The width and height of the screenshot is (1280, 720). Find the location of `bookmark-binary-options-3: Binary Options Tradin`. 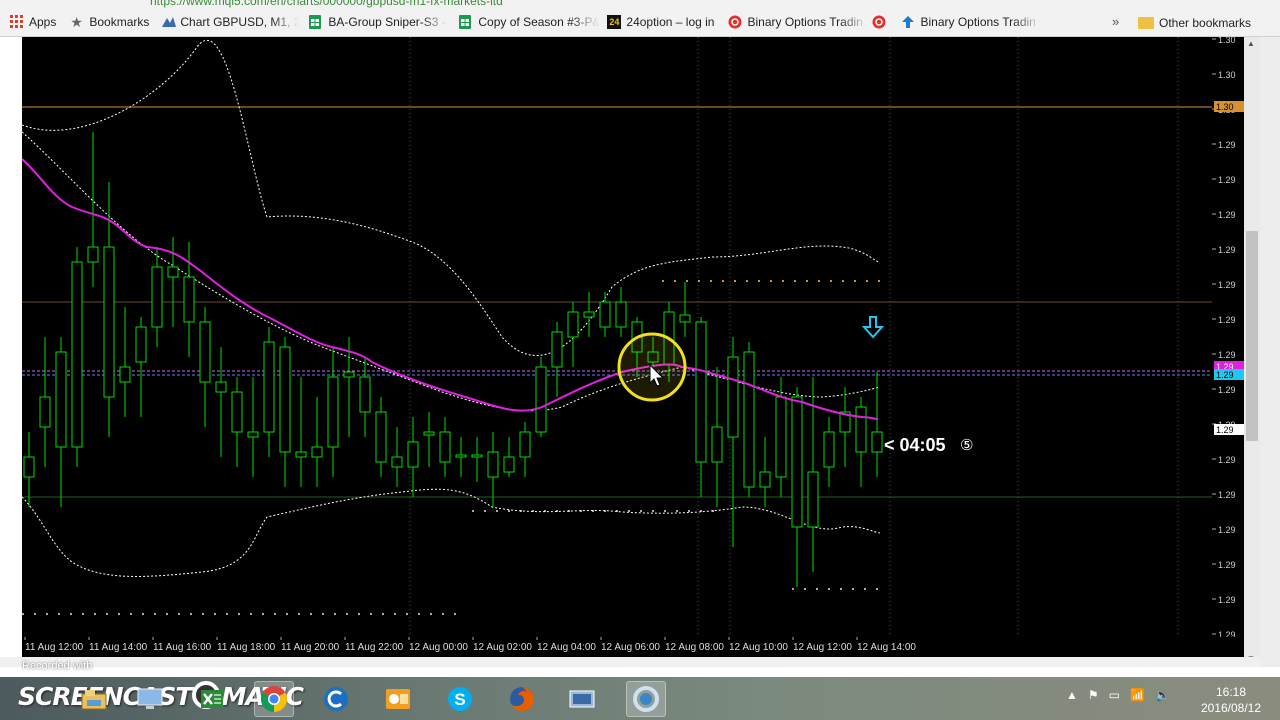

bookmark-binary-options-3: Binary Options Tradin is located at coordinates (971, 22).